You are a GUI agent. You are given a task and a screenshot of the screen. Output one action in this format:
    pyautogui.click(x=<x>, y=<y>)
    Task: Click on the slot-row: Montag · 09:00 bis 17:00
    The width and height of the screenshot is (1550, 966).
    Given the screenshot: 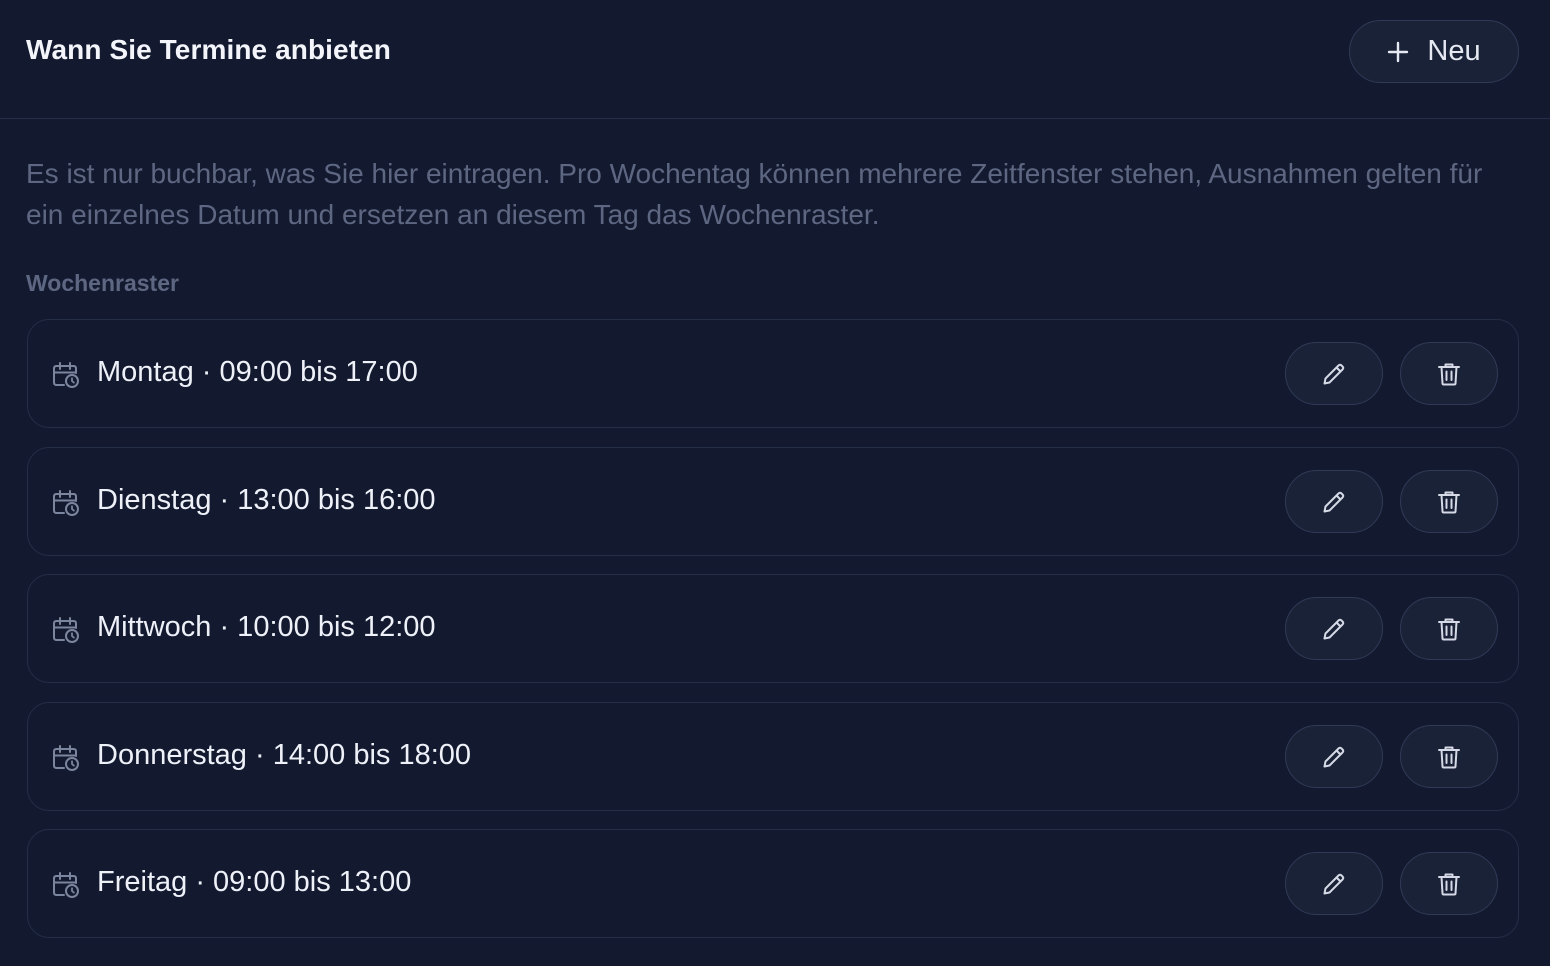 What is the action you would take?
    pyautogui.click(x=773, y=373)
    